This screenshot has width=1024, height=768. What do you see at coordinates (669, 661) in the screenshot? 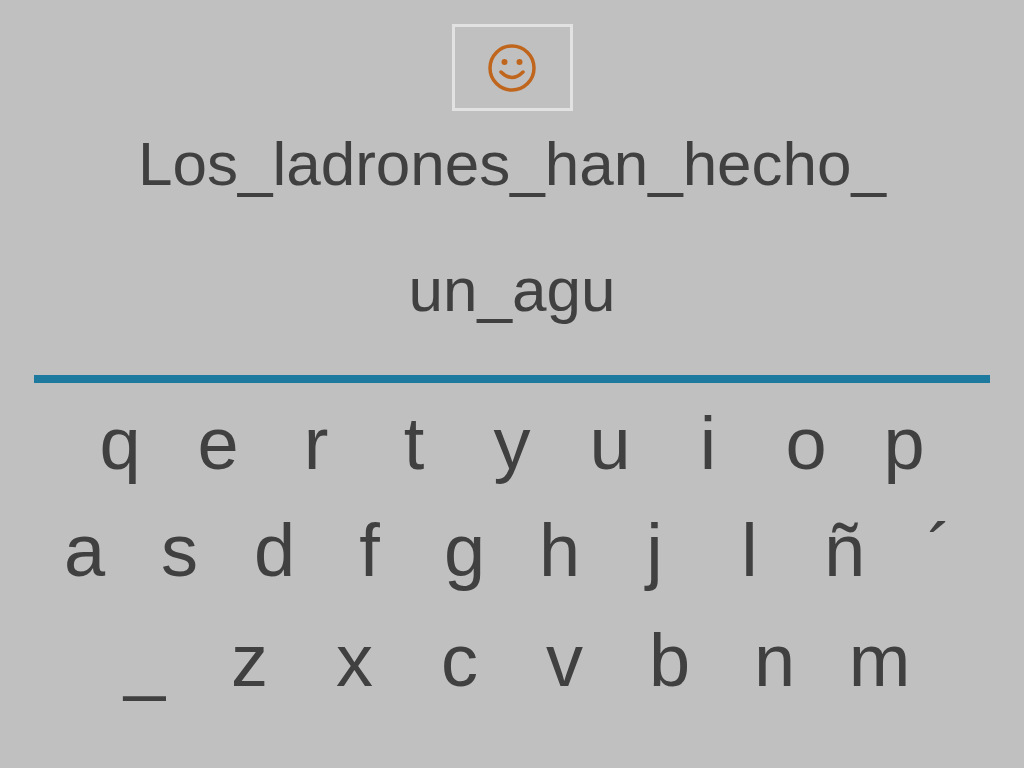
I see `key: b` at bounding box center [669, 661].